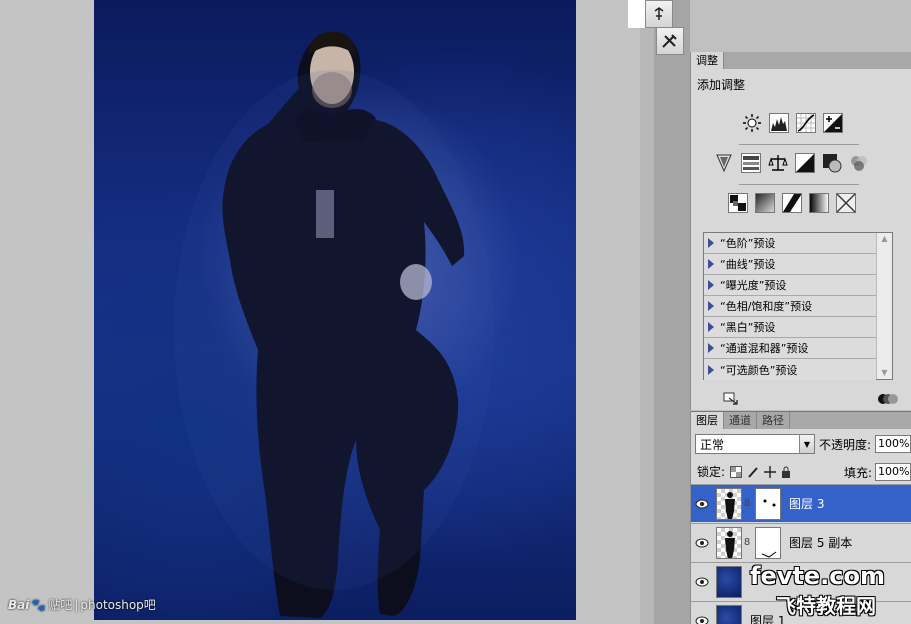 The image size is (911, 624). I want to click on exposure-icon, so click(833, 123).